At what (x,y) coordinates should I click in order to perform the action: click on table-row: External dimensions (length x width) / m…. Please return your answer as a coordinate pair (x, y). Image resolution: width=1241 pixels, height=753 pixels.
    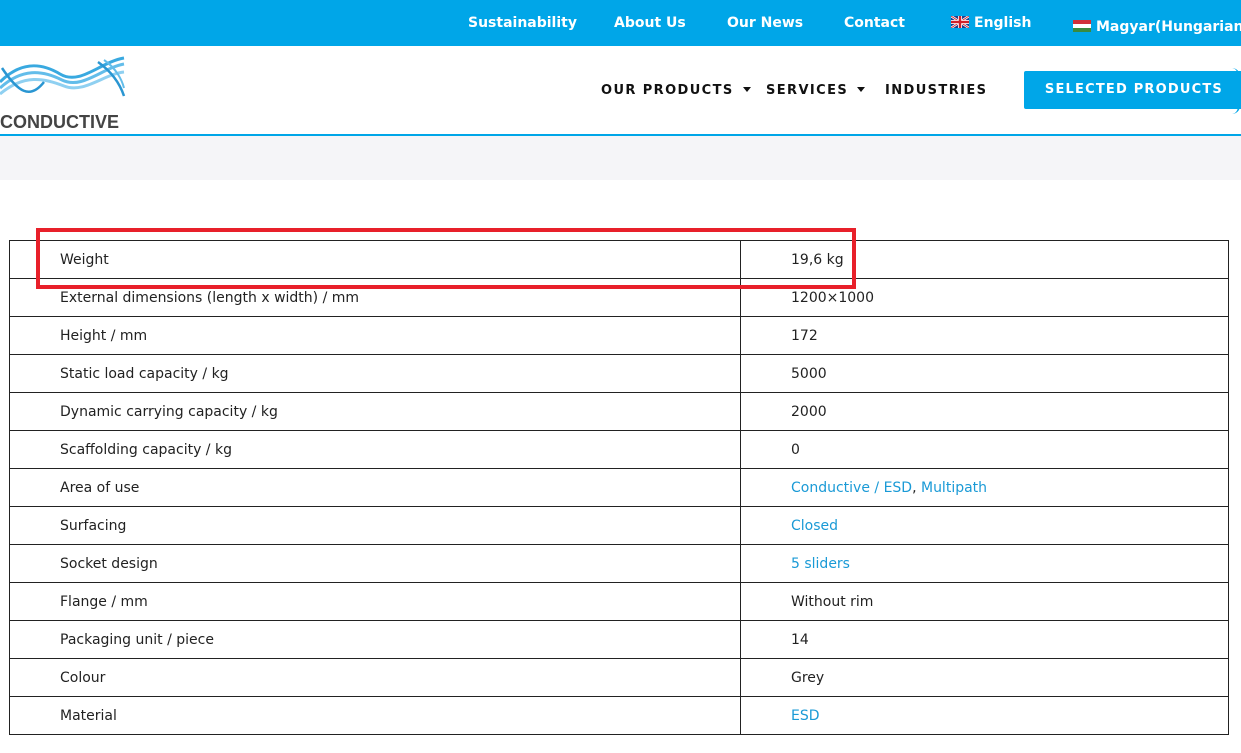
    Looking at the image, I should click on (619, 297).